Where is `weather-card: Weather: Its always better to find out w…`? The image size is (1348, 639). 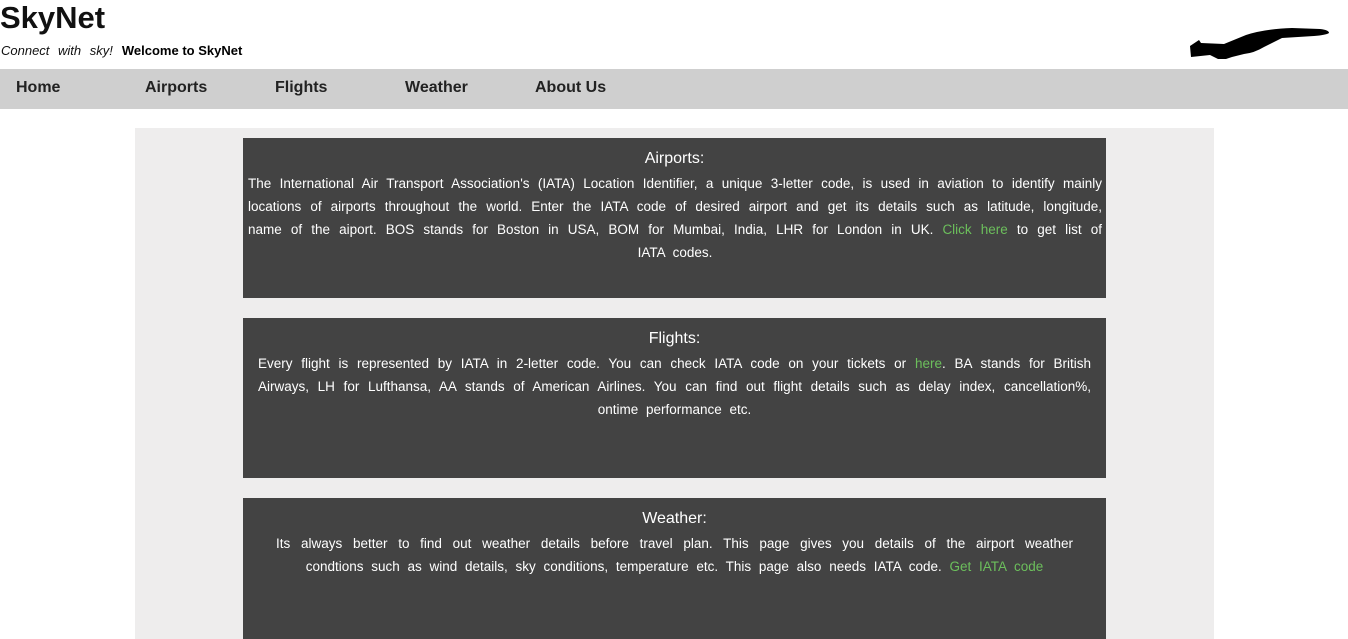
weather-card: Weather: Its always better to find out w… is located at coordinates (674, 568).